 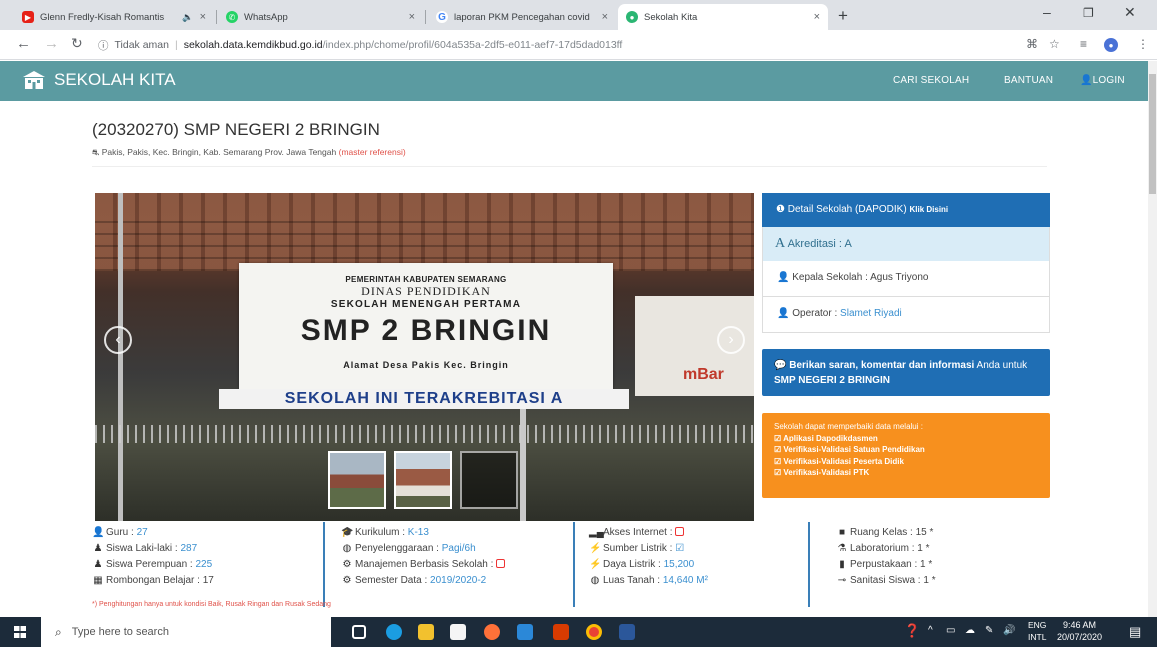 I want to click on master-referensi-link: (master referensi), so click(x=372, y=152).